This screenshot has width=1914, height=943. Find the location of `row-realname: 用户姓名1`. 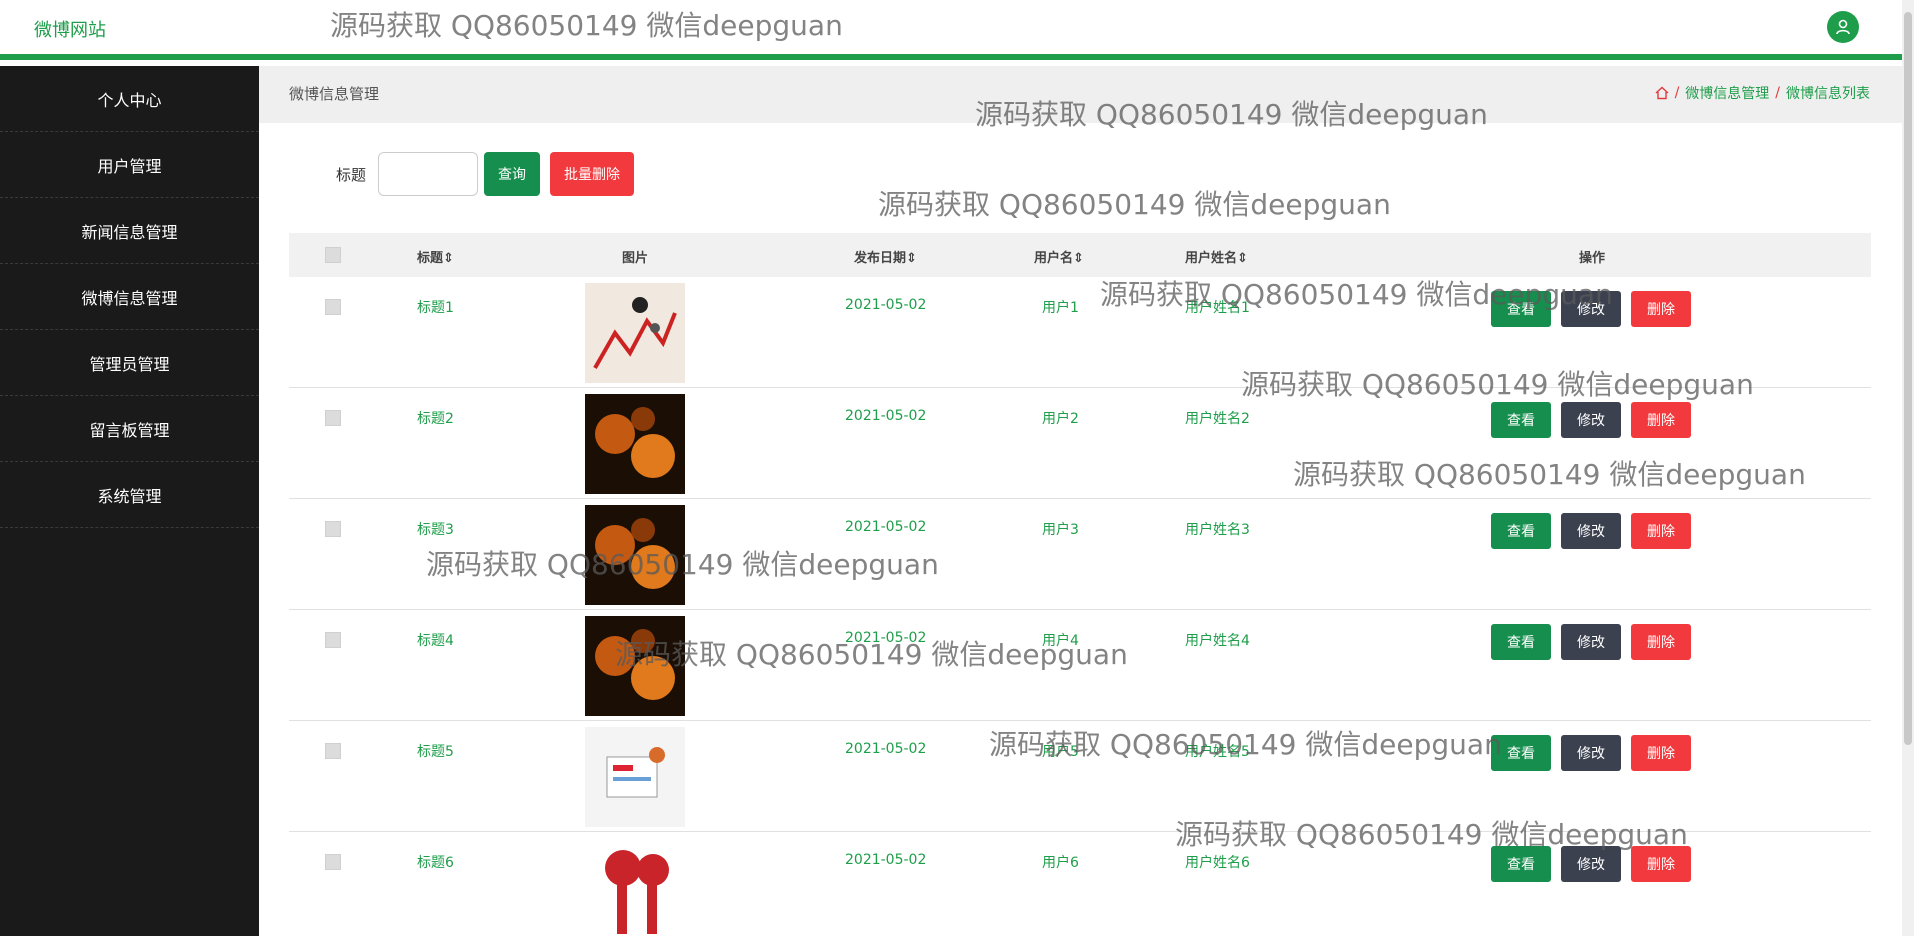

row-realname: 用户姓名1 is located at coordinates (1217, 308).